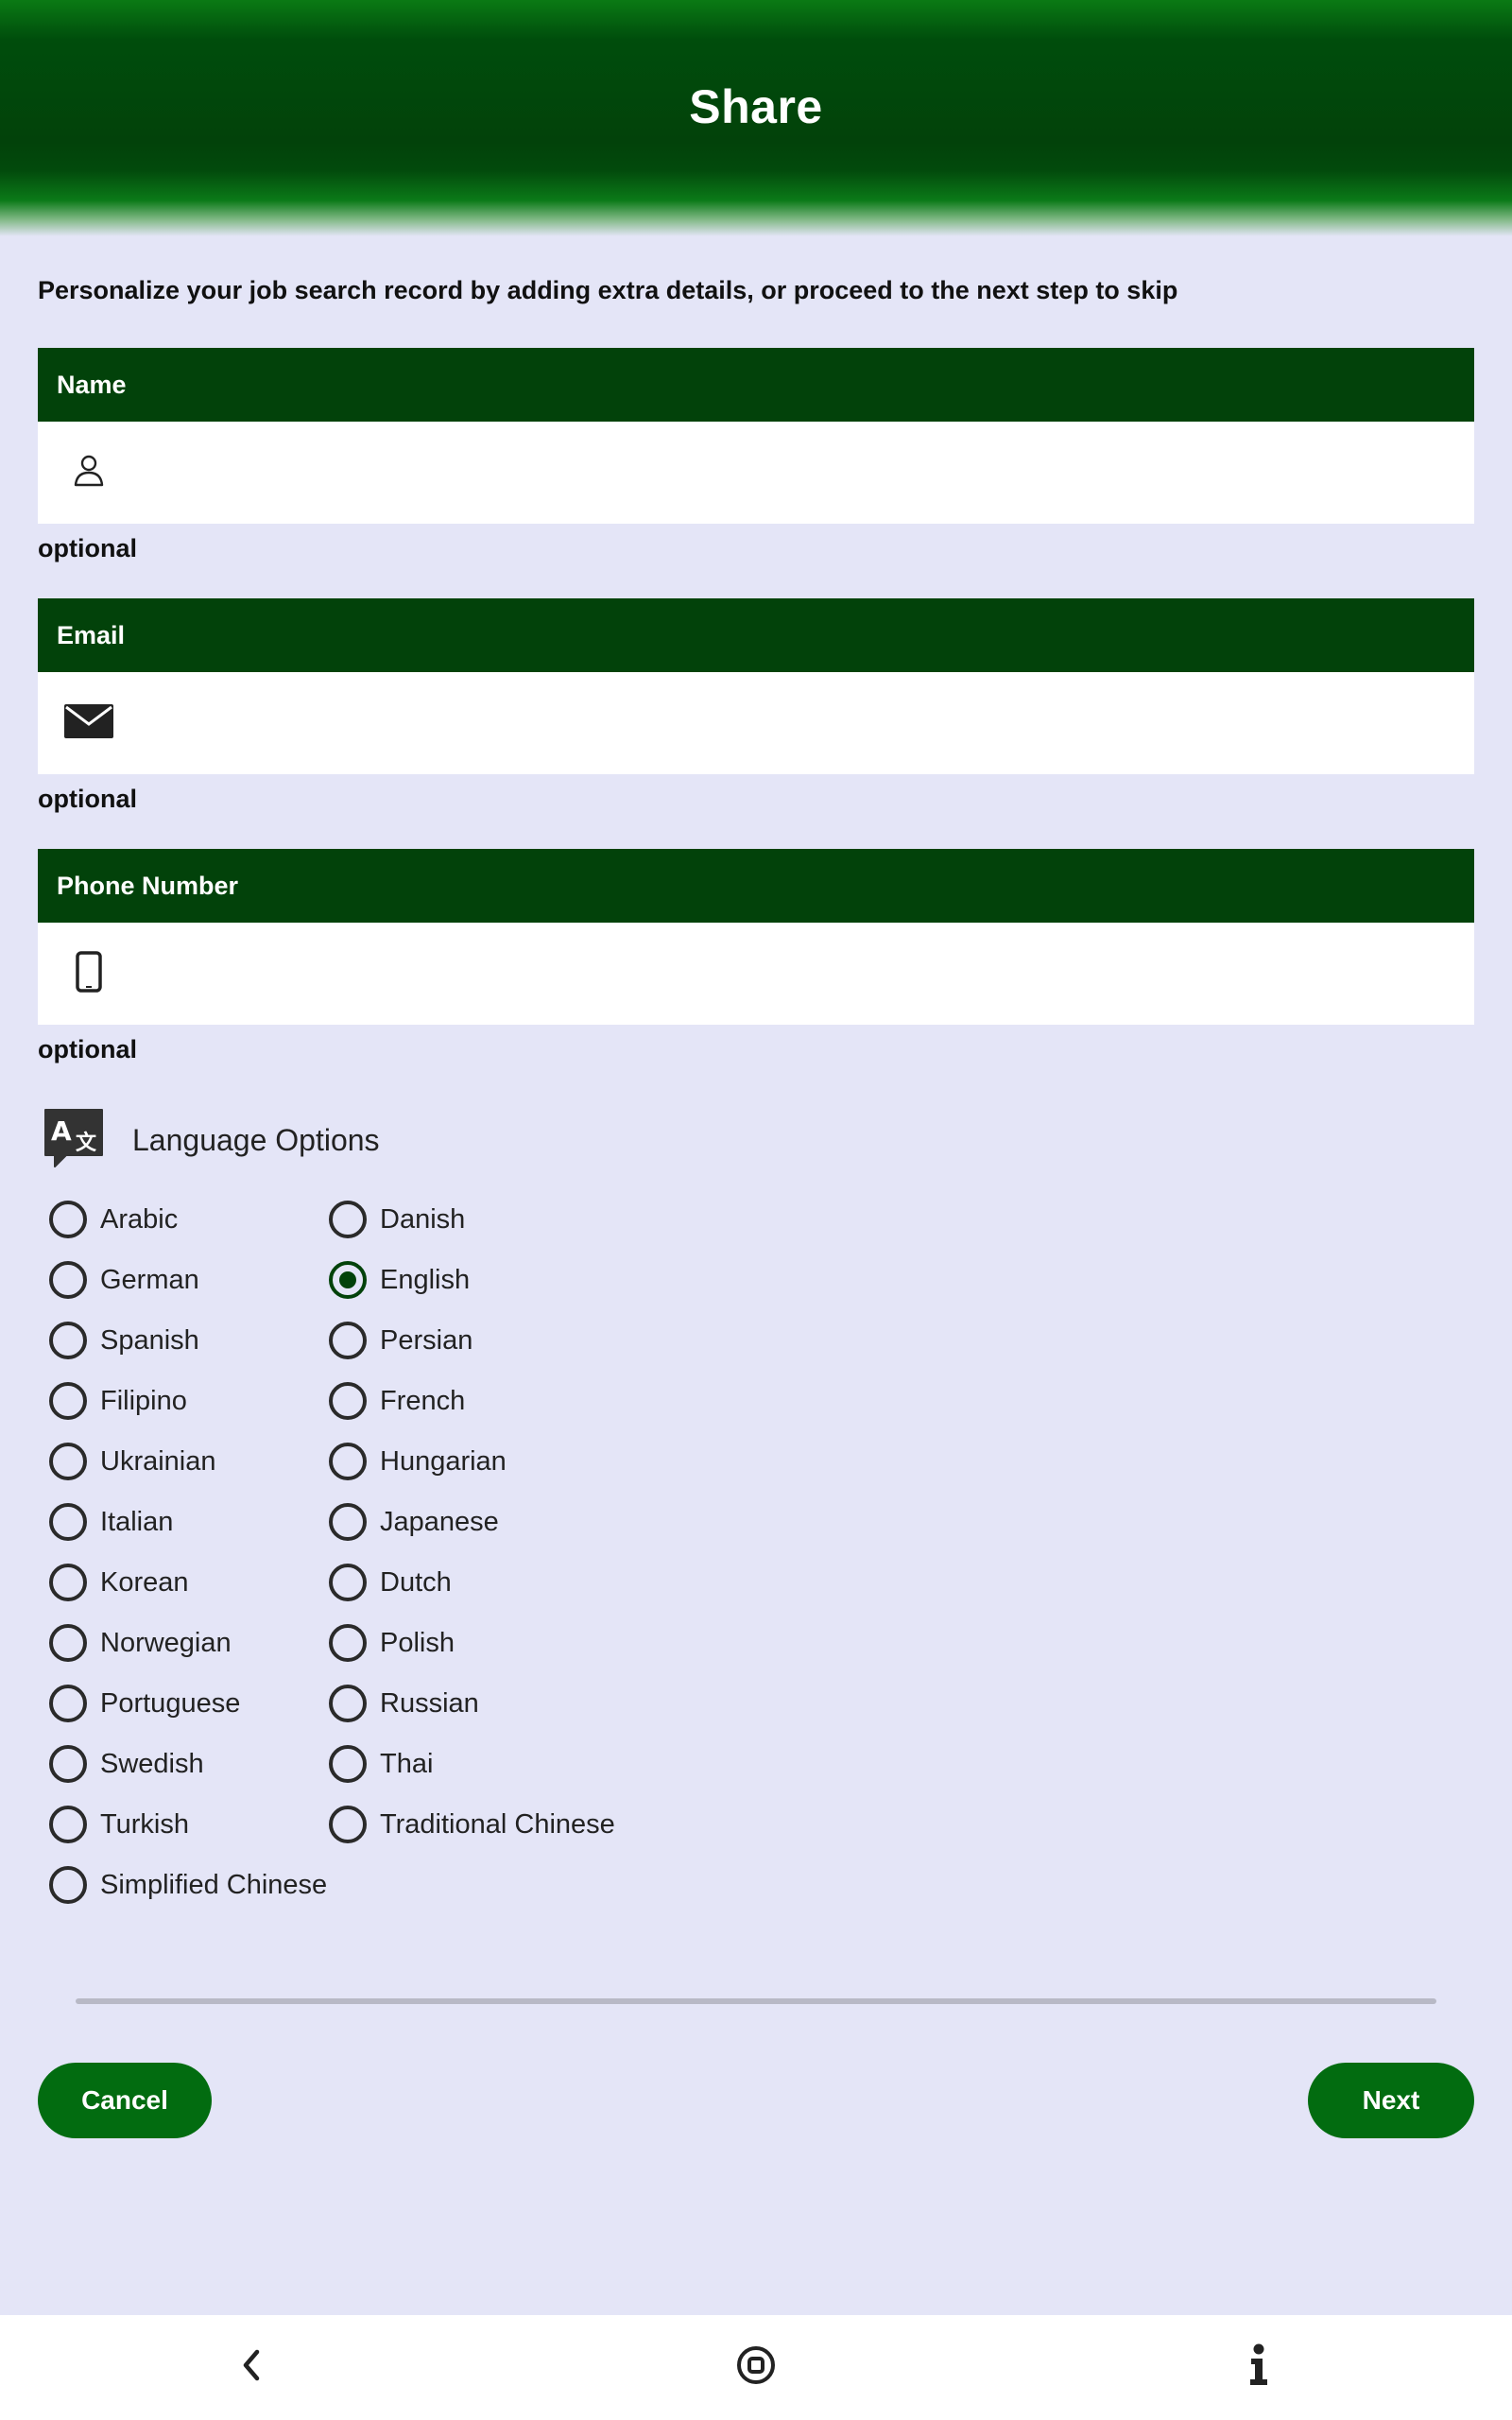  I want to click on language-radio-traditional-chinese: Traditional Chinese, so click(472, 1824).